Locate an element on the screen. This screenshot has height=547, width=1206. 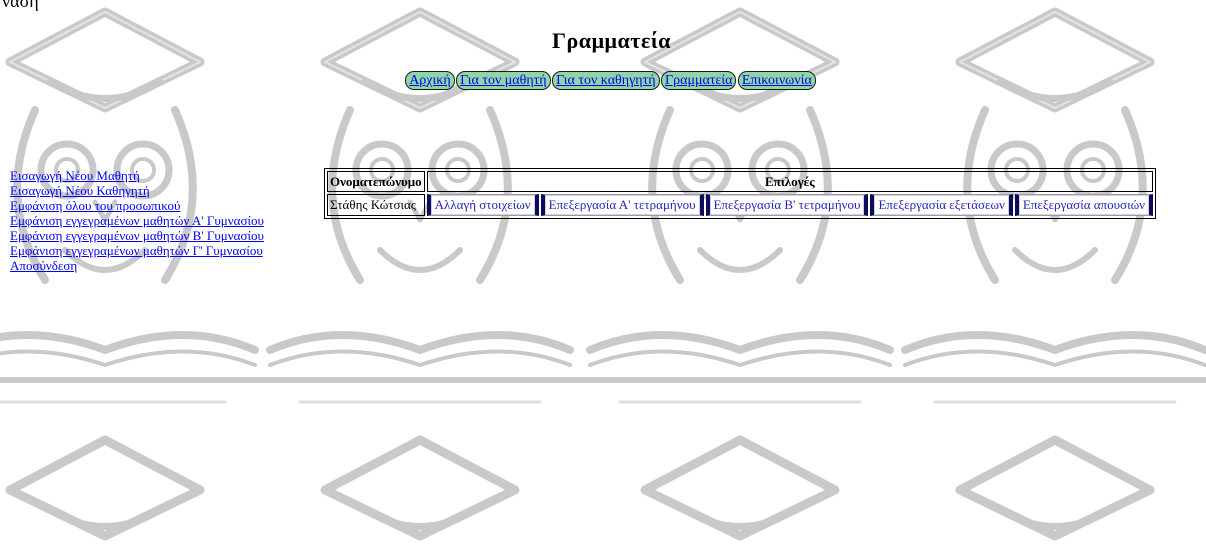
column-header-options: Επιλογές is located at coordinates (789, 181).